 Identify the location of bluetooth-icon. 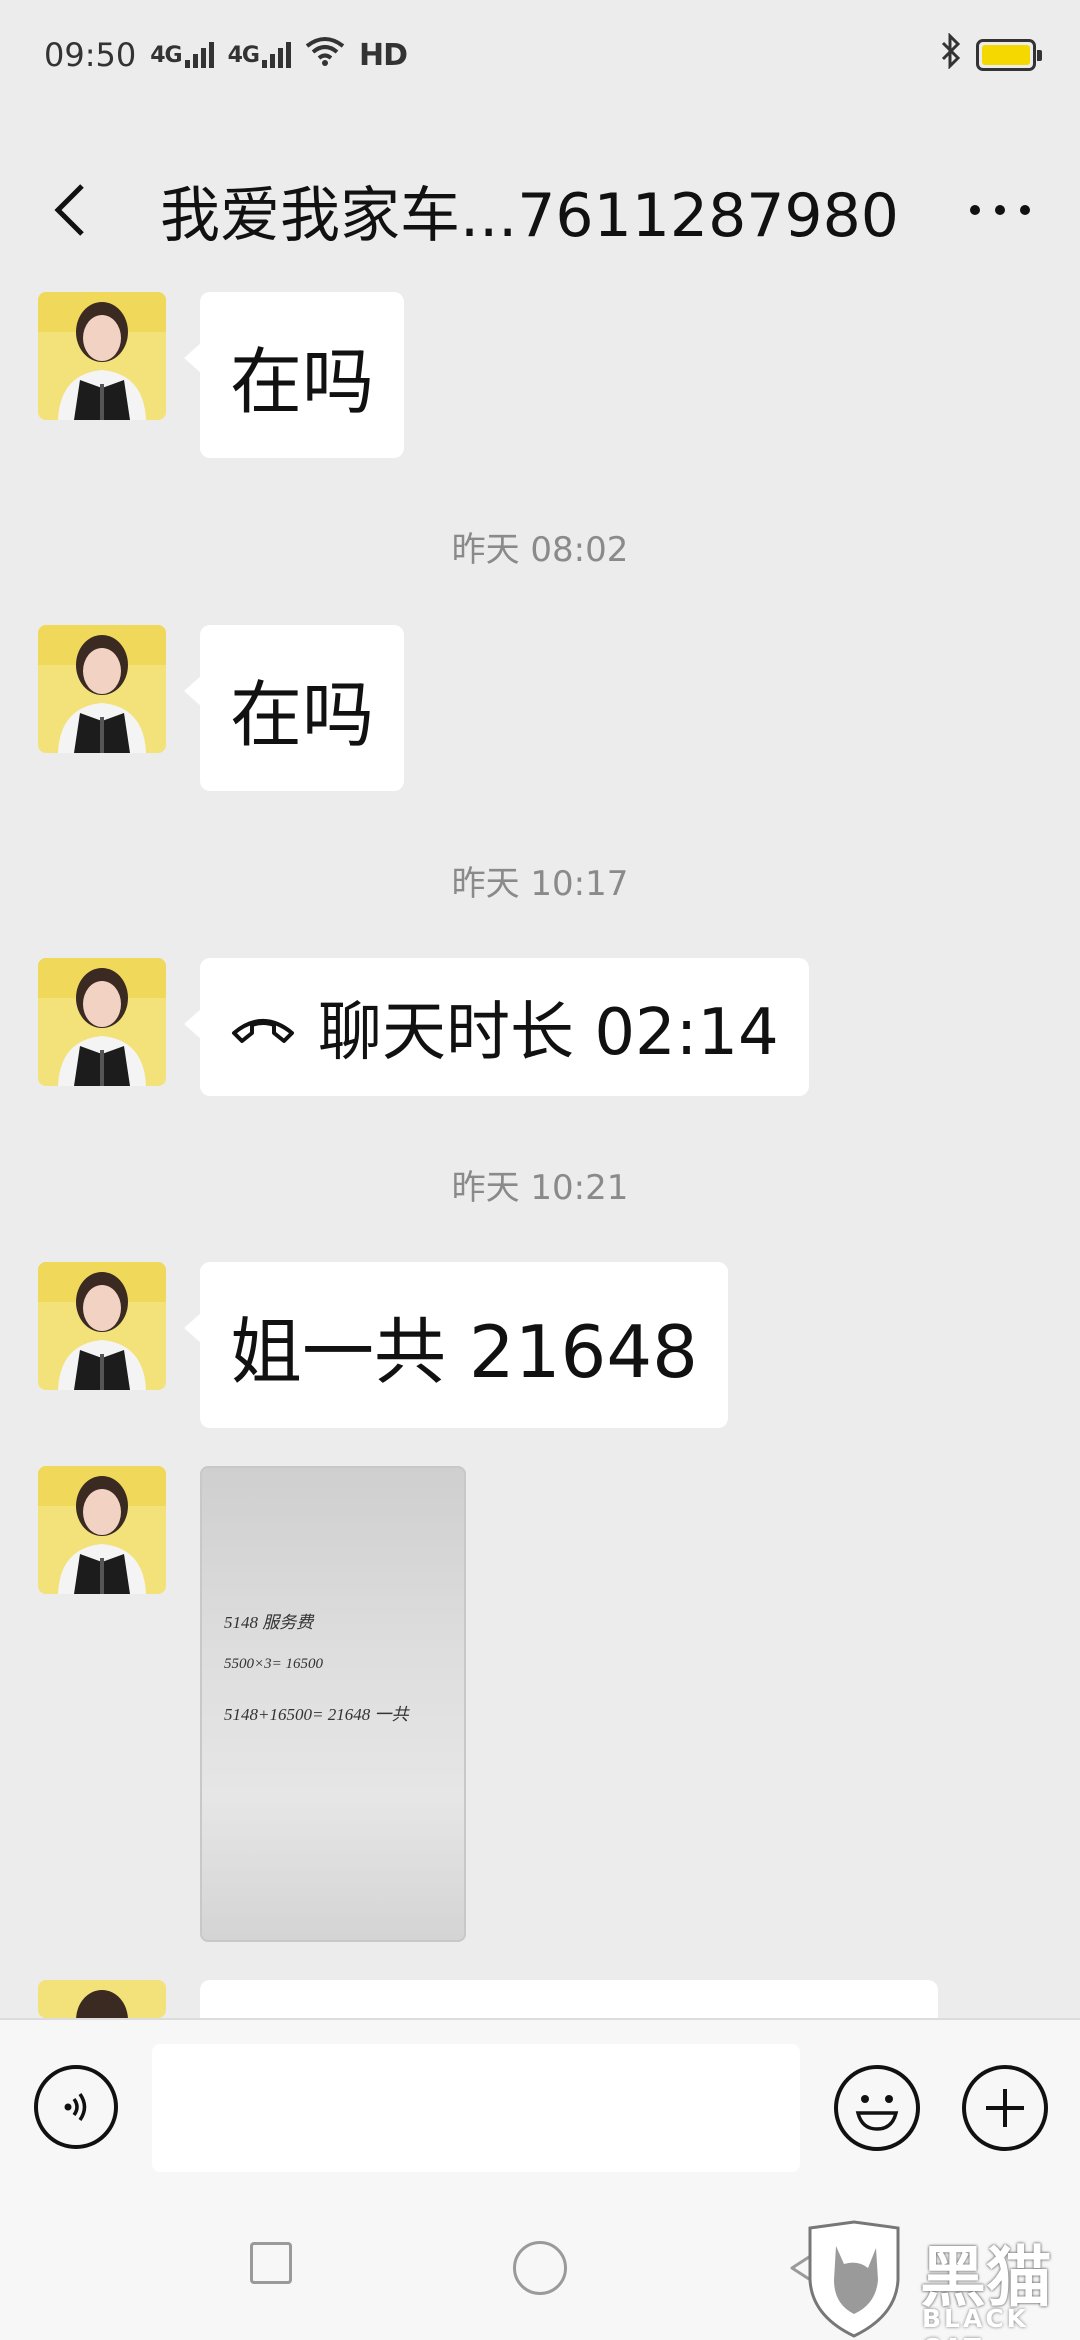
(951, 54).